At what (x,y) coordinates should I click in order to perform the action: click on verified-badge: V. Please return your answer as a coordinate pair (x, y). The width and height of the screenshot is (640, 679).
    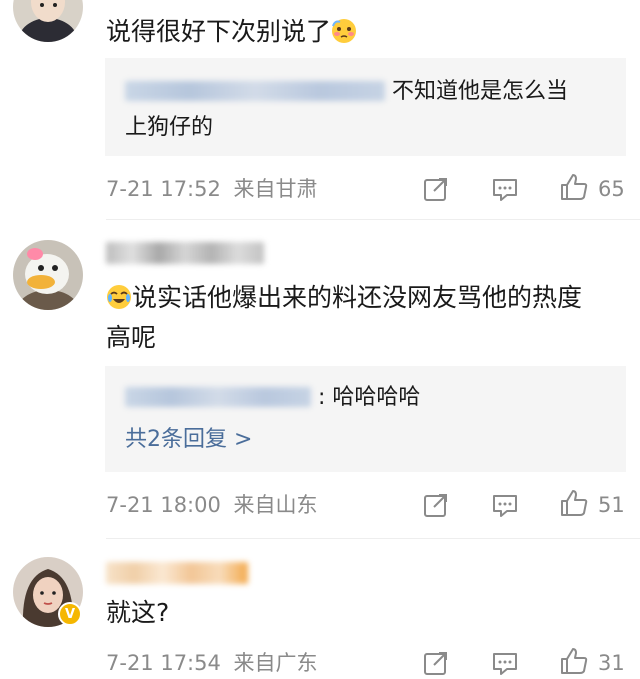
    Looking at the image, I should click on (70, 614).